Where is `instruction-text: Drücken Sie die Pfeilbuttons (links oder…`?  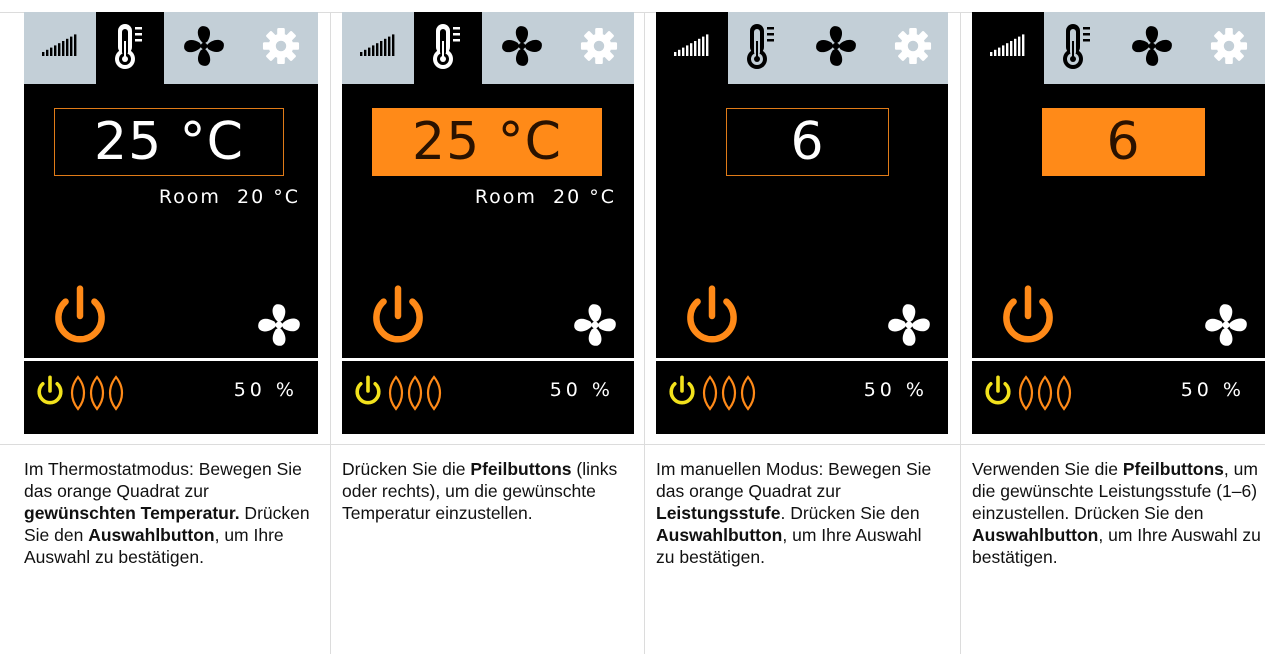
instruction-text: Drücken Sie die Pfeilbuttons (links oder… is located at coordinates (487, 491).